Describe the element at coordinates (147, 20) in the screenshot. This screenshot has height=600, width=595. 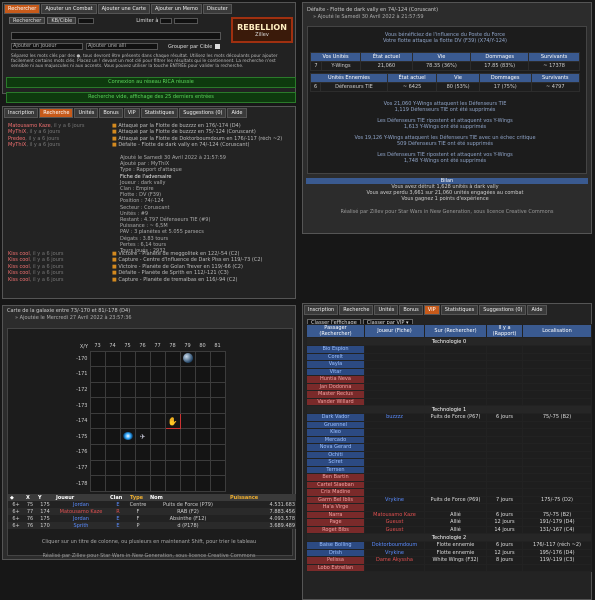
I see `limit-label: Limiter à` at that location.